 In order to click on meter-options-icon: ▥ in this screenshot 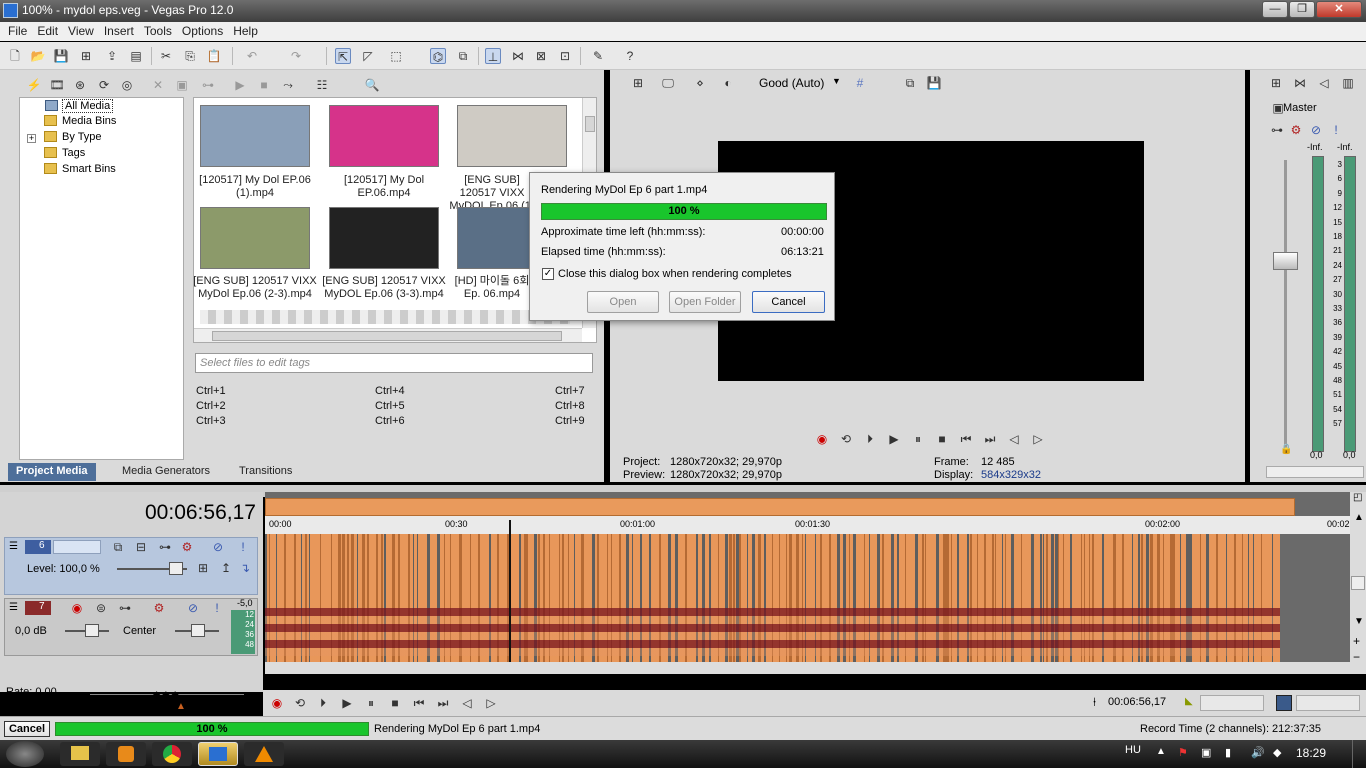, I will do `click(1348, 83)`.